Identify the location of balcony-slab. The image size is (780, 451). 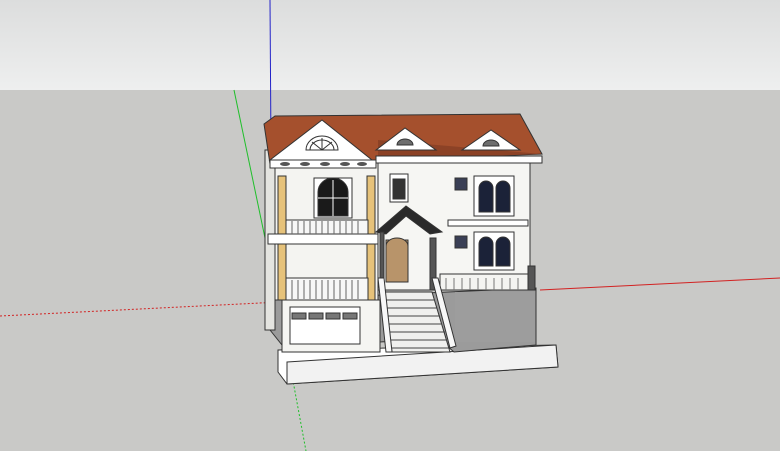
(323, 239).